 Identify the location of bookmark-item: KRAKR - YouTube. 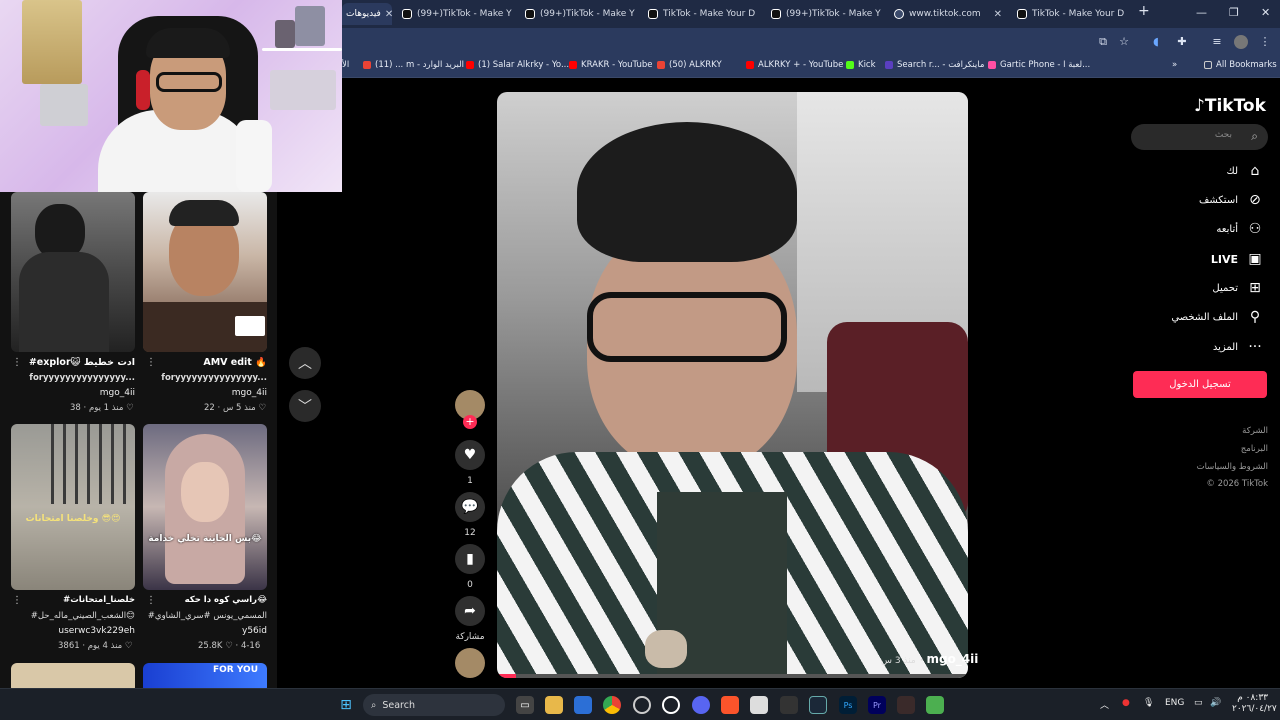
(610, 65).